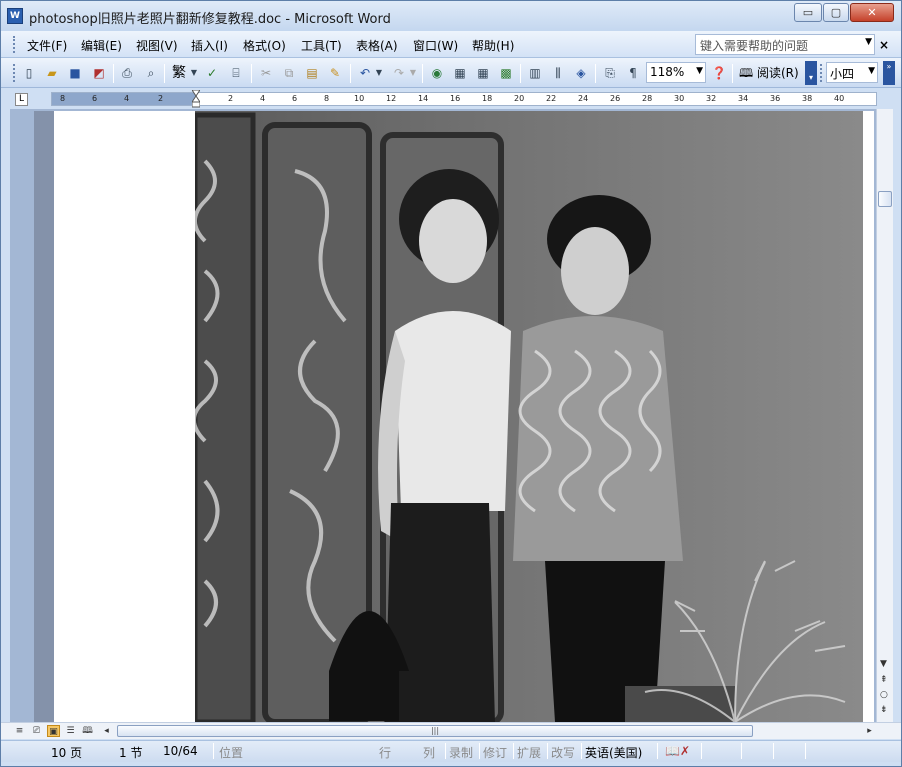  What do you see at coordinates (127, 73) in the screenshot?
I see `print-icon: ⎙` at bounding box center [127, 73].